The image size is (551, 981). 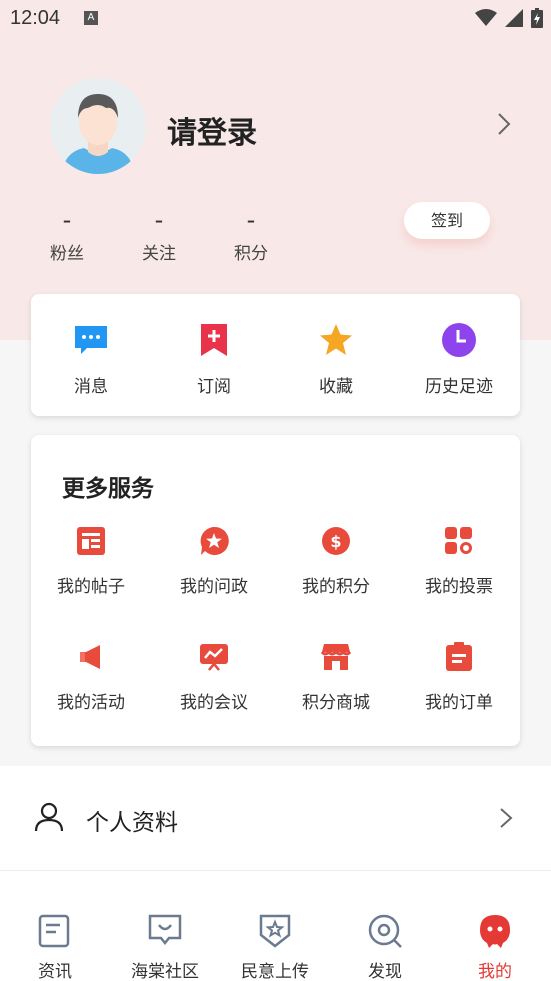 What do you see at coordinates (91, 541) in the screenshot?
I see `post-icon` at bounding box center [91, 541].